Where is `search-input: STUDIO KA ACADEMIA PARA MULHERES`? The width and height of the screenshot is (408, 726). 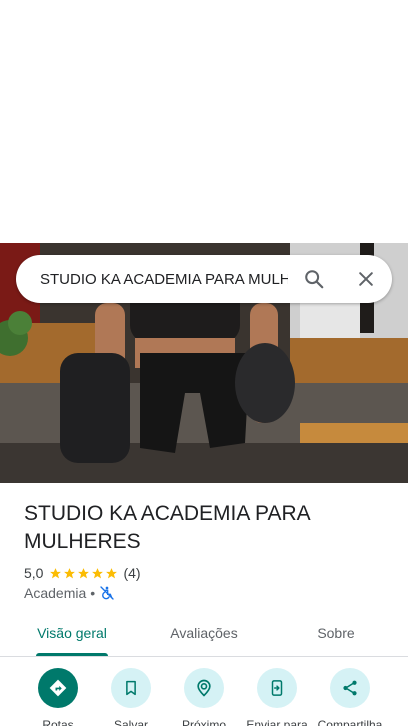
search-input: STUDIO KA ACADEMIA PARA MULHERES is located at coordinates (164, 279).